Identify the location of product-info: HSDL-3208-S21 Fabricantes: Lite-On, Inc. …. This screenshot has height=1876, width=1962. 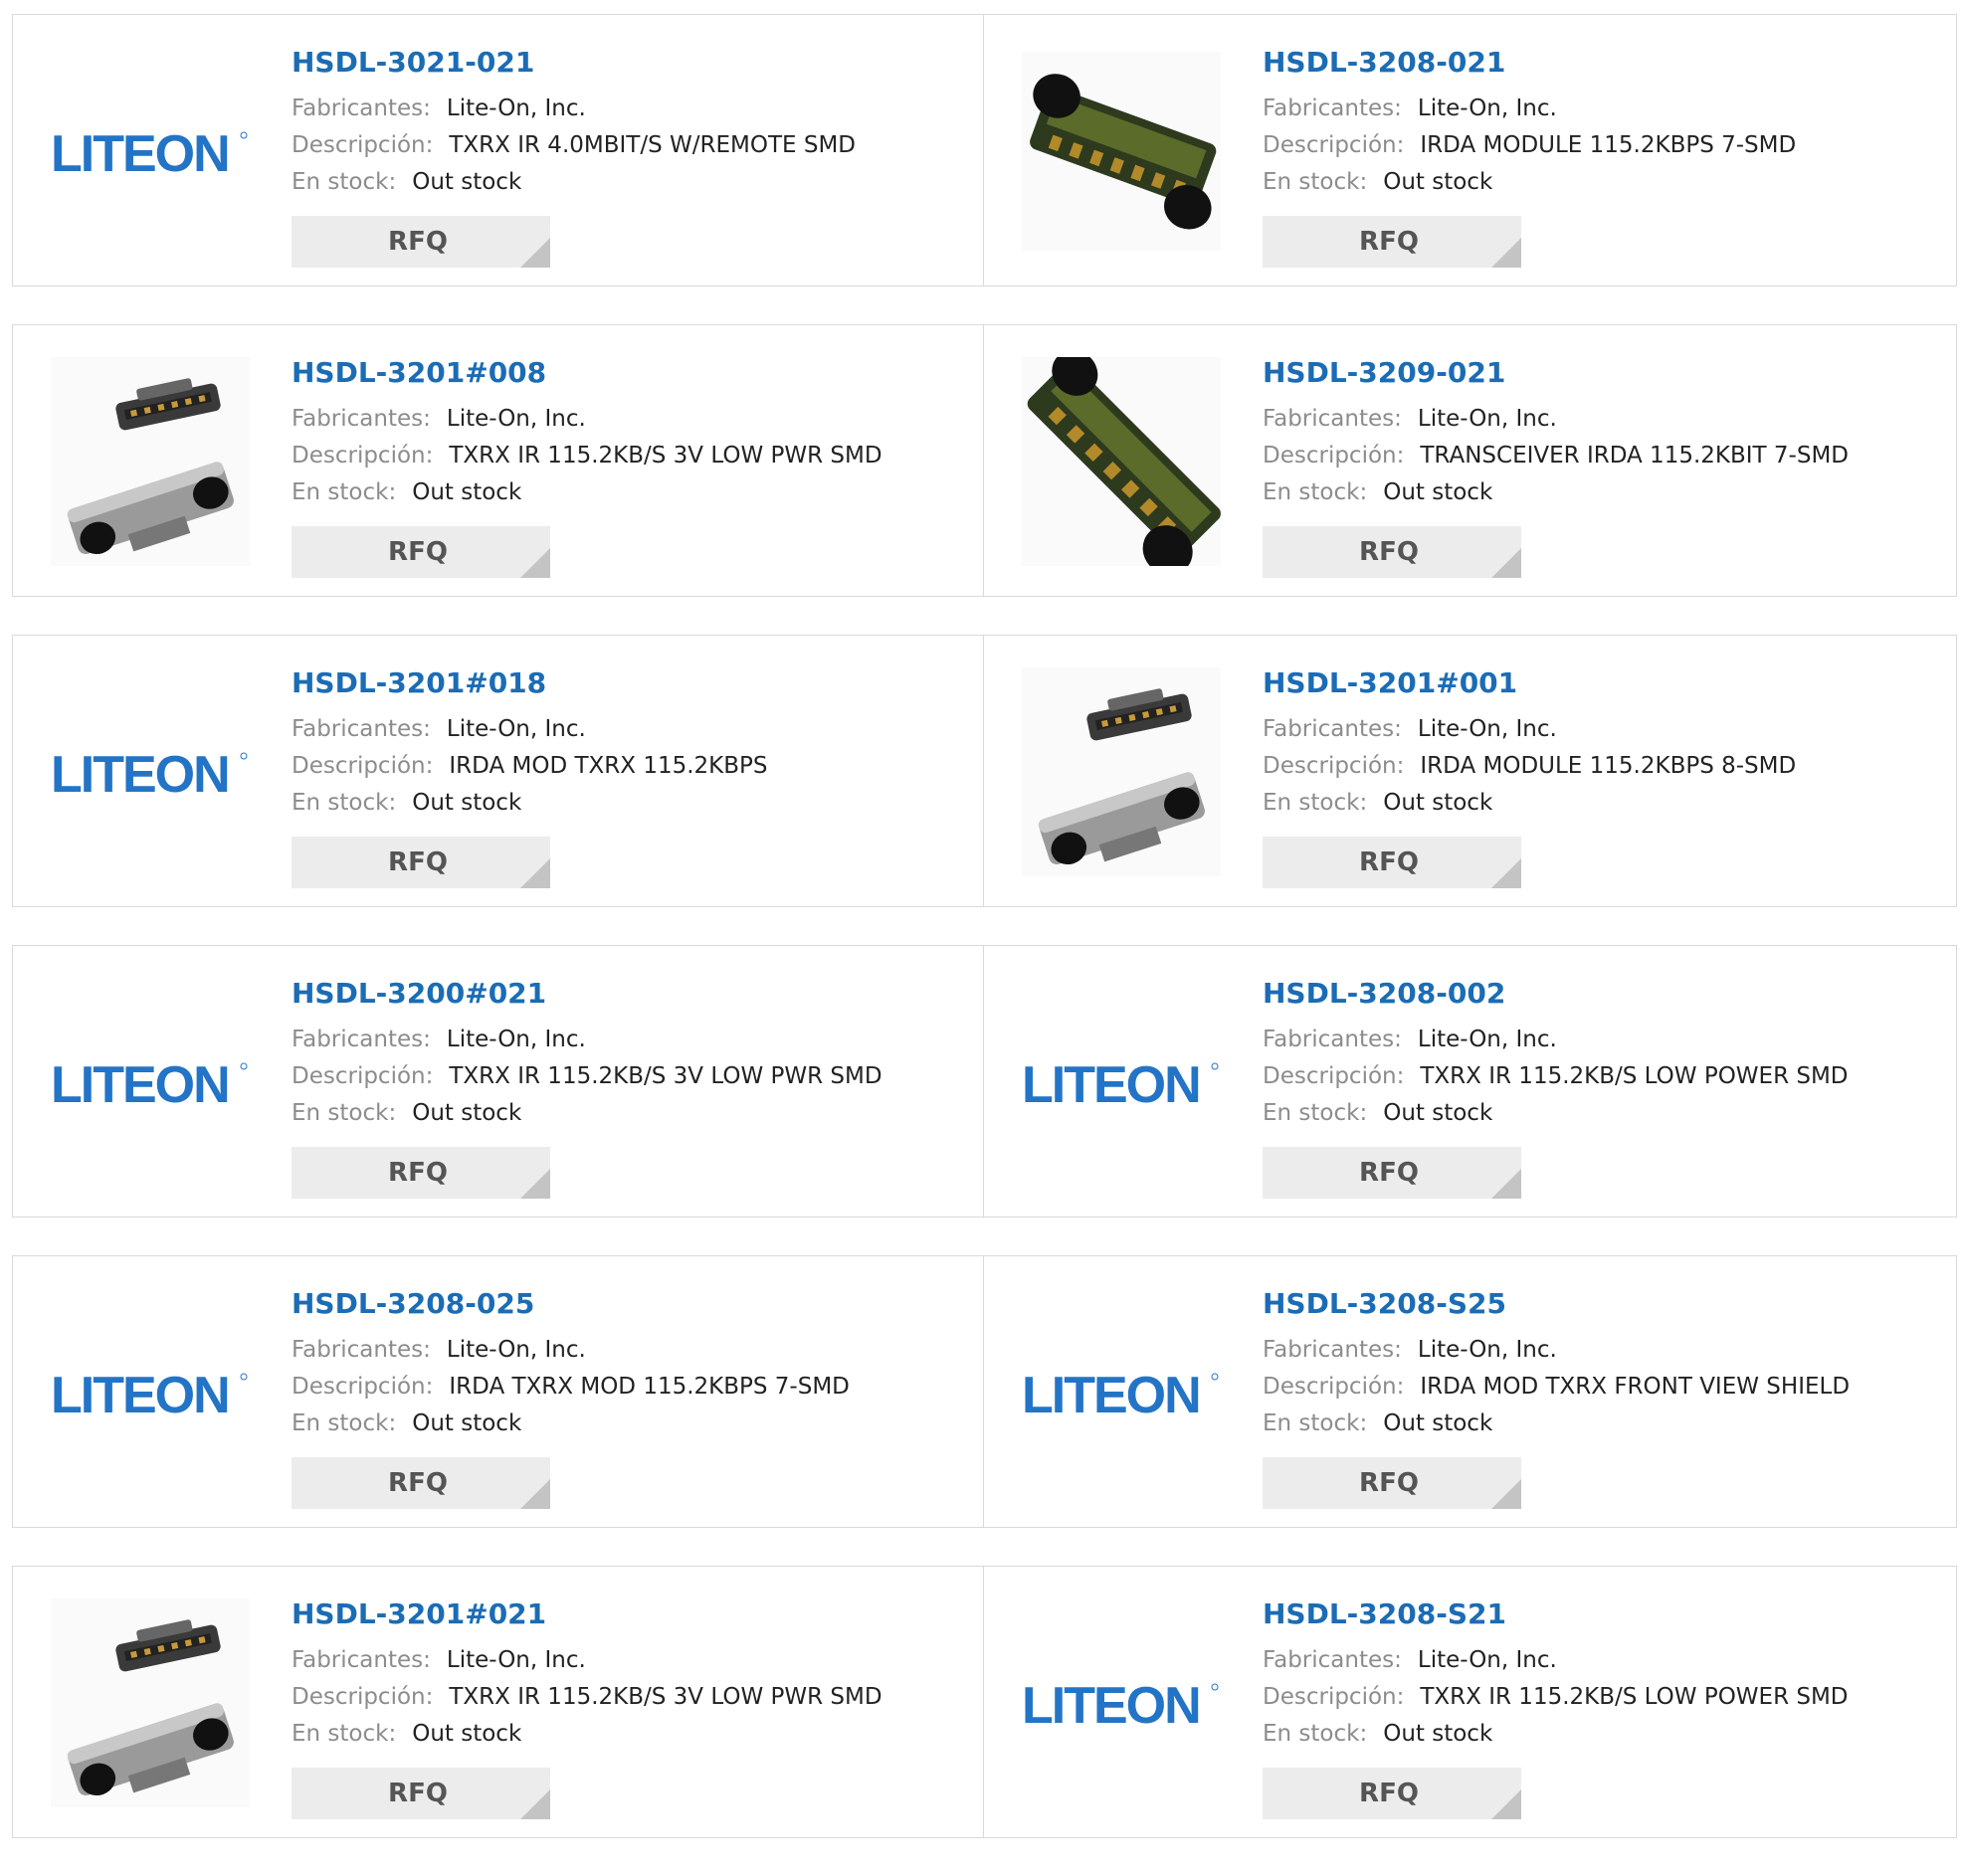
(1600, 1674).